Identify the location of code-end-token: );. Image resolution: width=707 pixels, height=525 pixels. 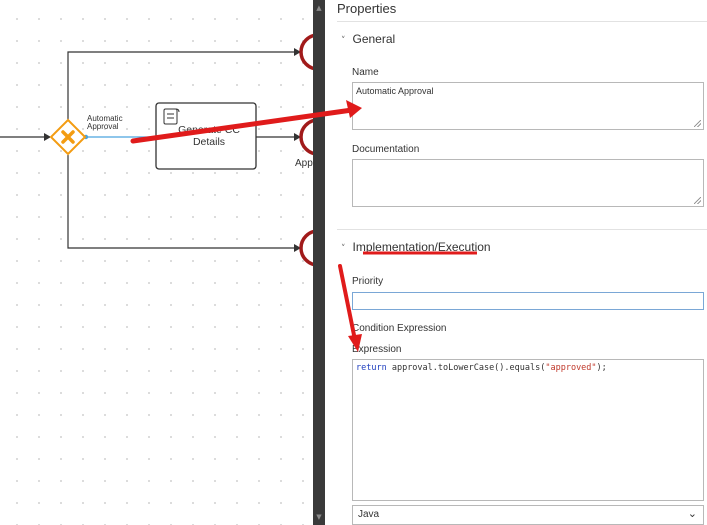
(601, 368).